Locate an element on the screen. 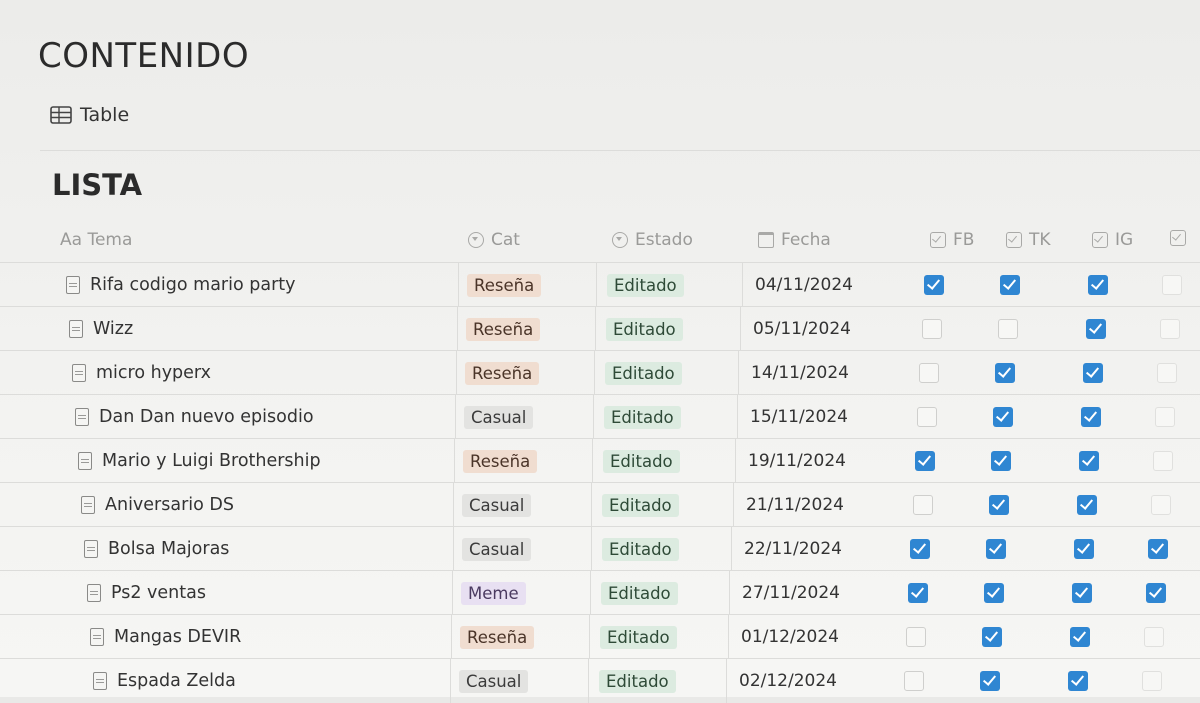 The width and height of the screenshot is (1200, 703). column-header-tema: Aa Tema is located at coordinates (96, 240).